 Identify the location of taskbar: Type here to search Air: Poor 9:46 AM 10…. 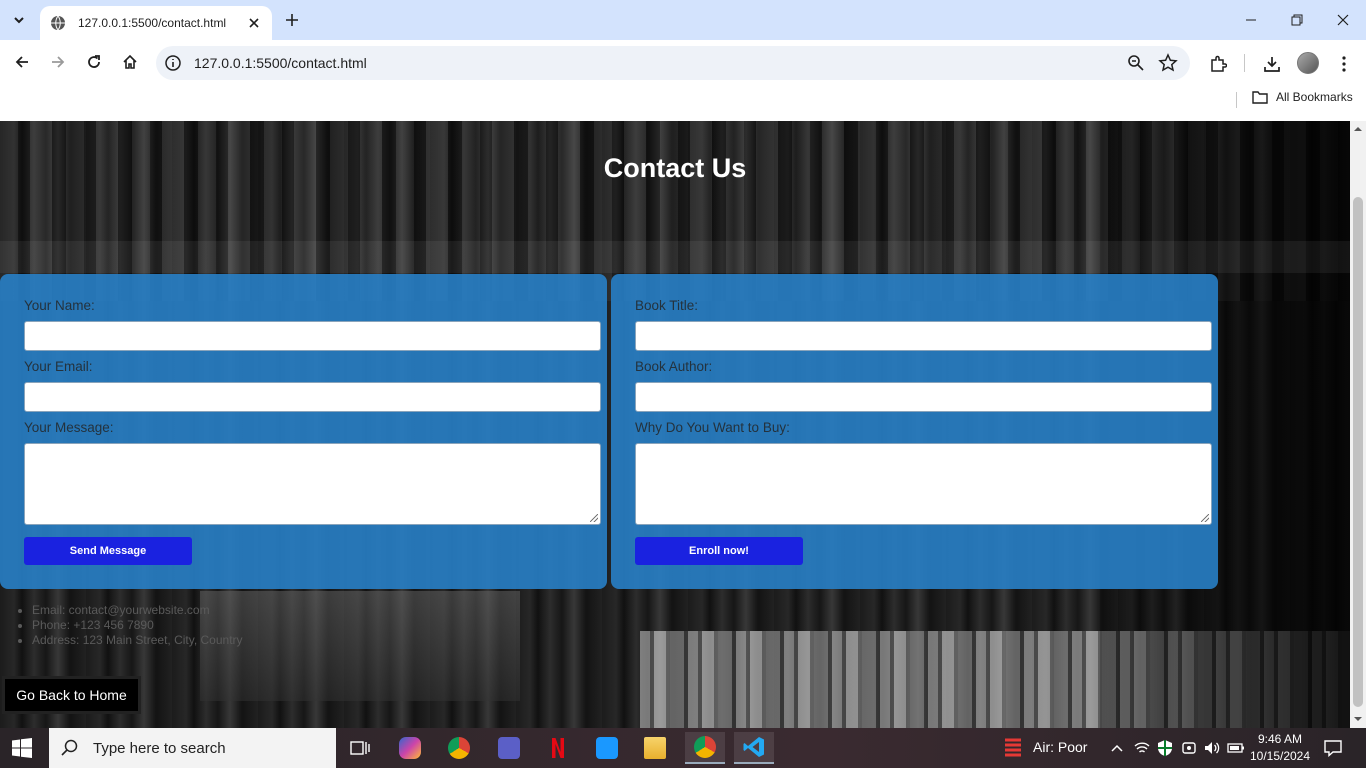
(683, 748).